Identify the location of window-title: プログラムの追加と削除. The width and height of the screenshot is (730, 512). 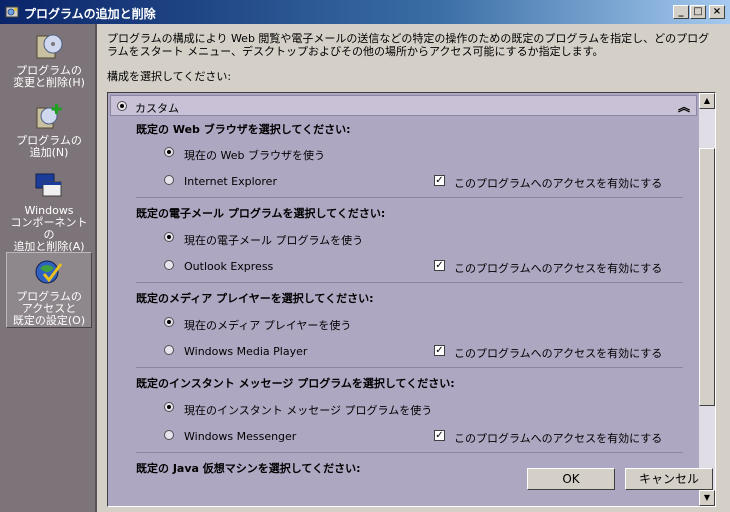
(90, 14).